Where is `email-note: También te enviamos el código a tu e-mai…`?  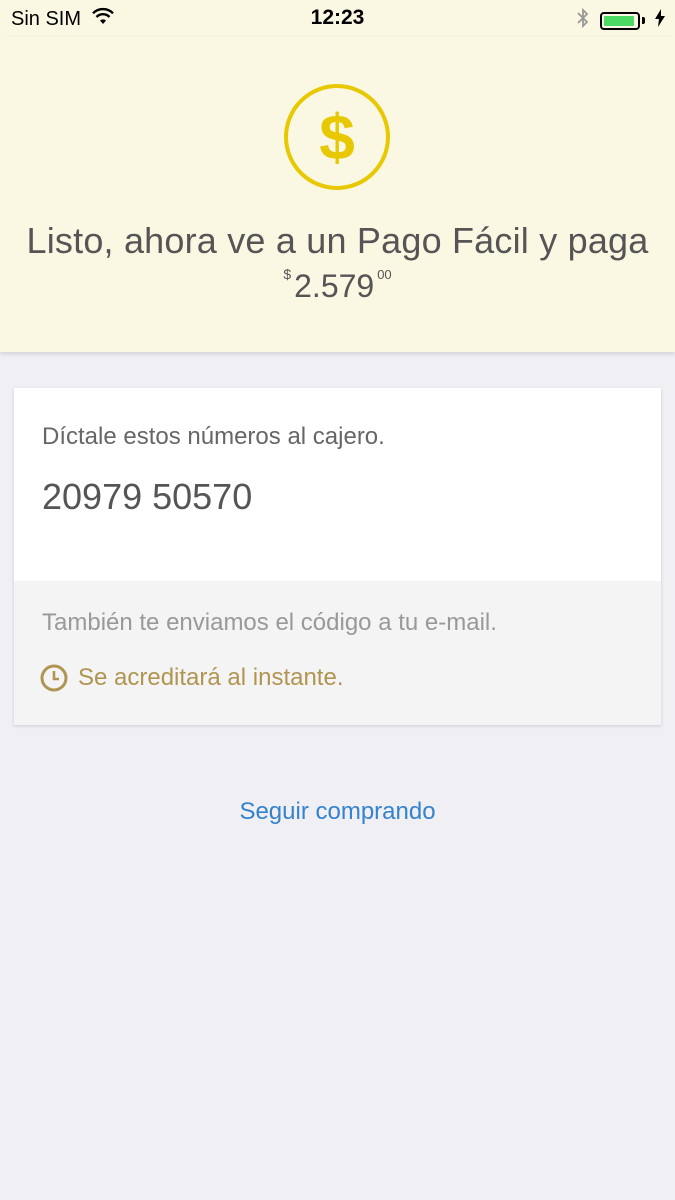 email-note: También te enviamos el código a tu e-mai… is located at coordinates (269, 622).